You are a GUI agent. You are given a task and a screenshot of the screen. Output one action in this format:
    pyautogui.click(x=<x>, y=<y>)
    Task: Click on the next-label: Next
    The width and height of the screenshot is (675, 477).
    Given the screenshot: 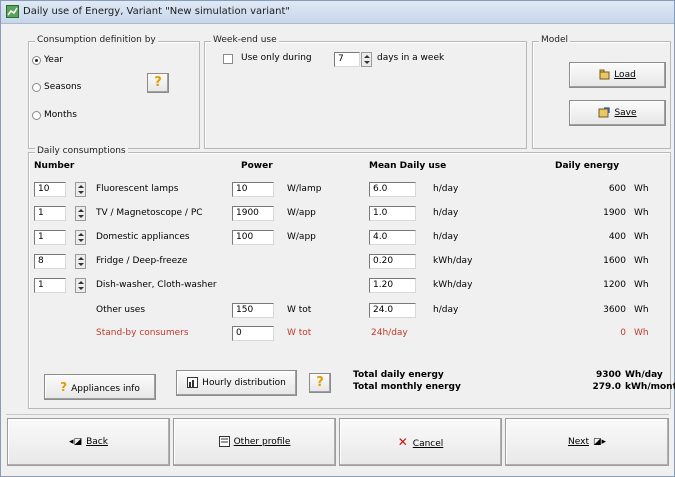 What is the action you would take?
    pyautogui.click(x=578, y=442)
    